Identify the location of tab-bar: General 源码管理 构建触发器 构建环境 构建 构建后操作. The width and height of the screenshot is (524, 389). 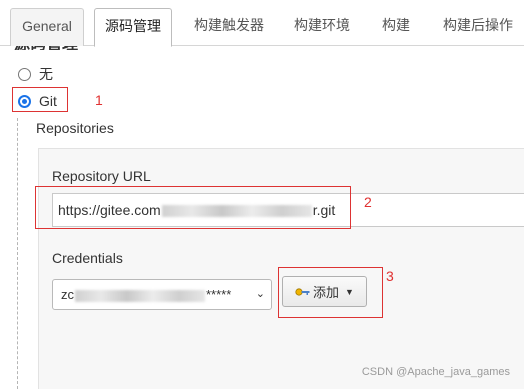
(262, 23).